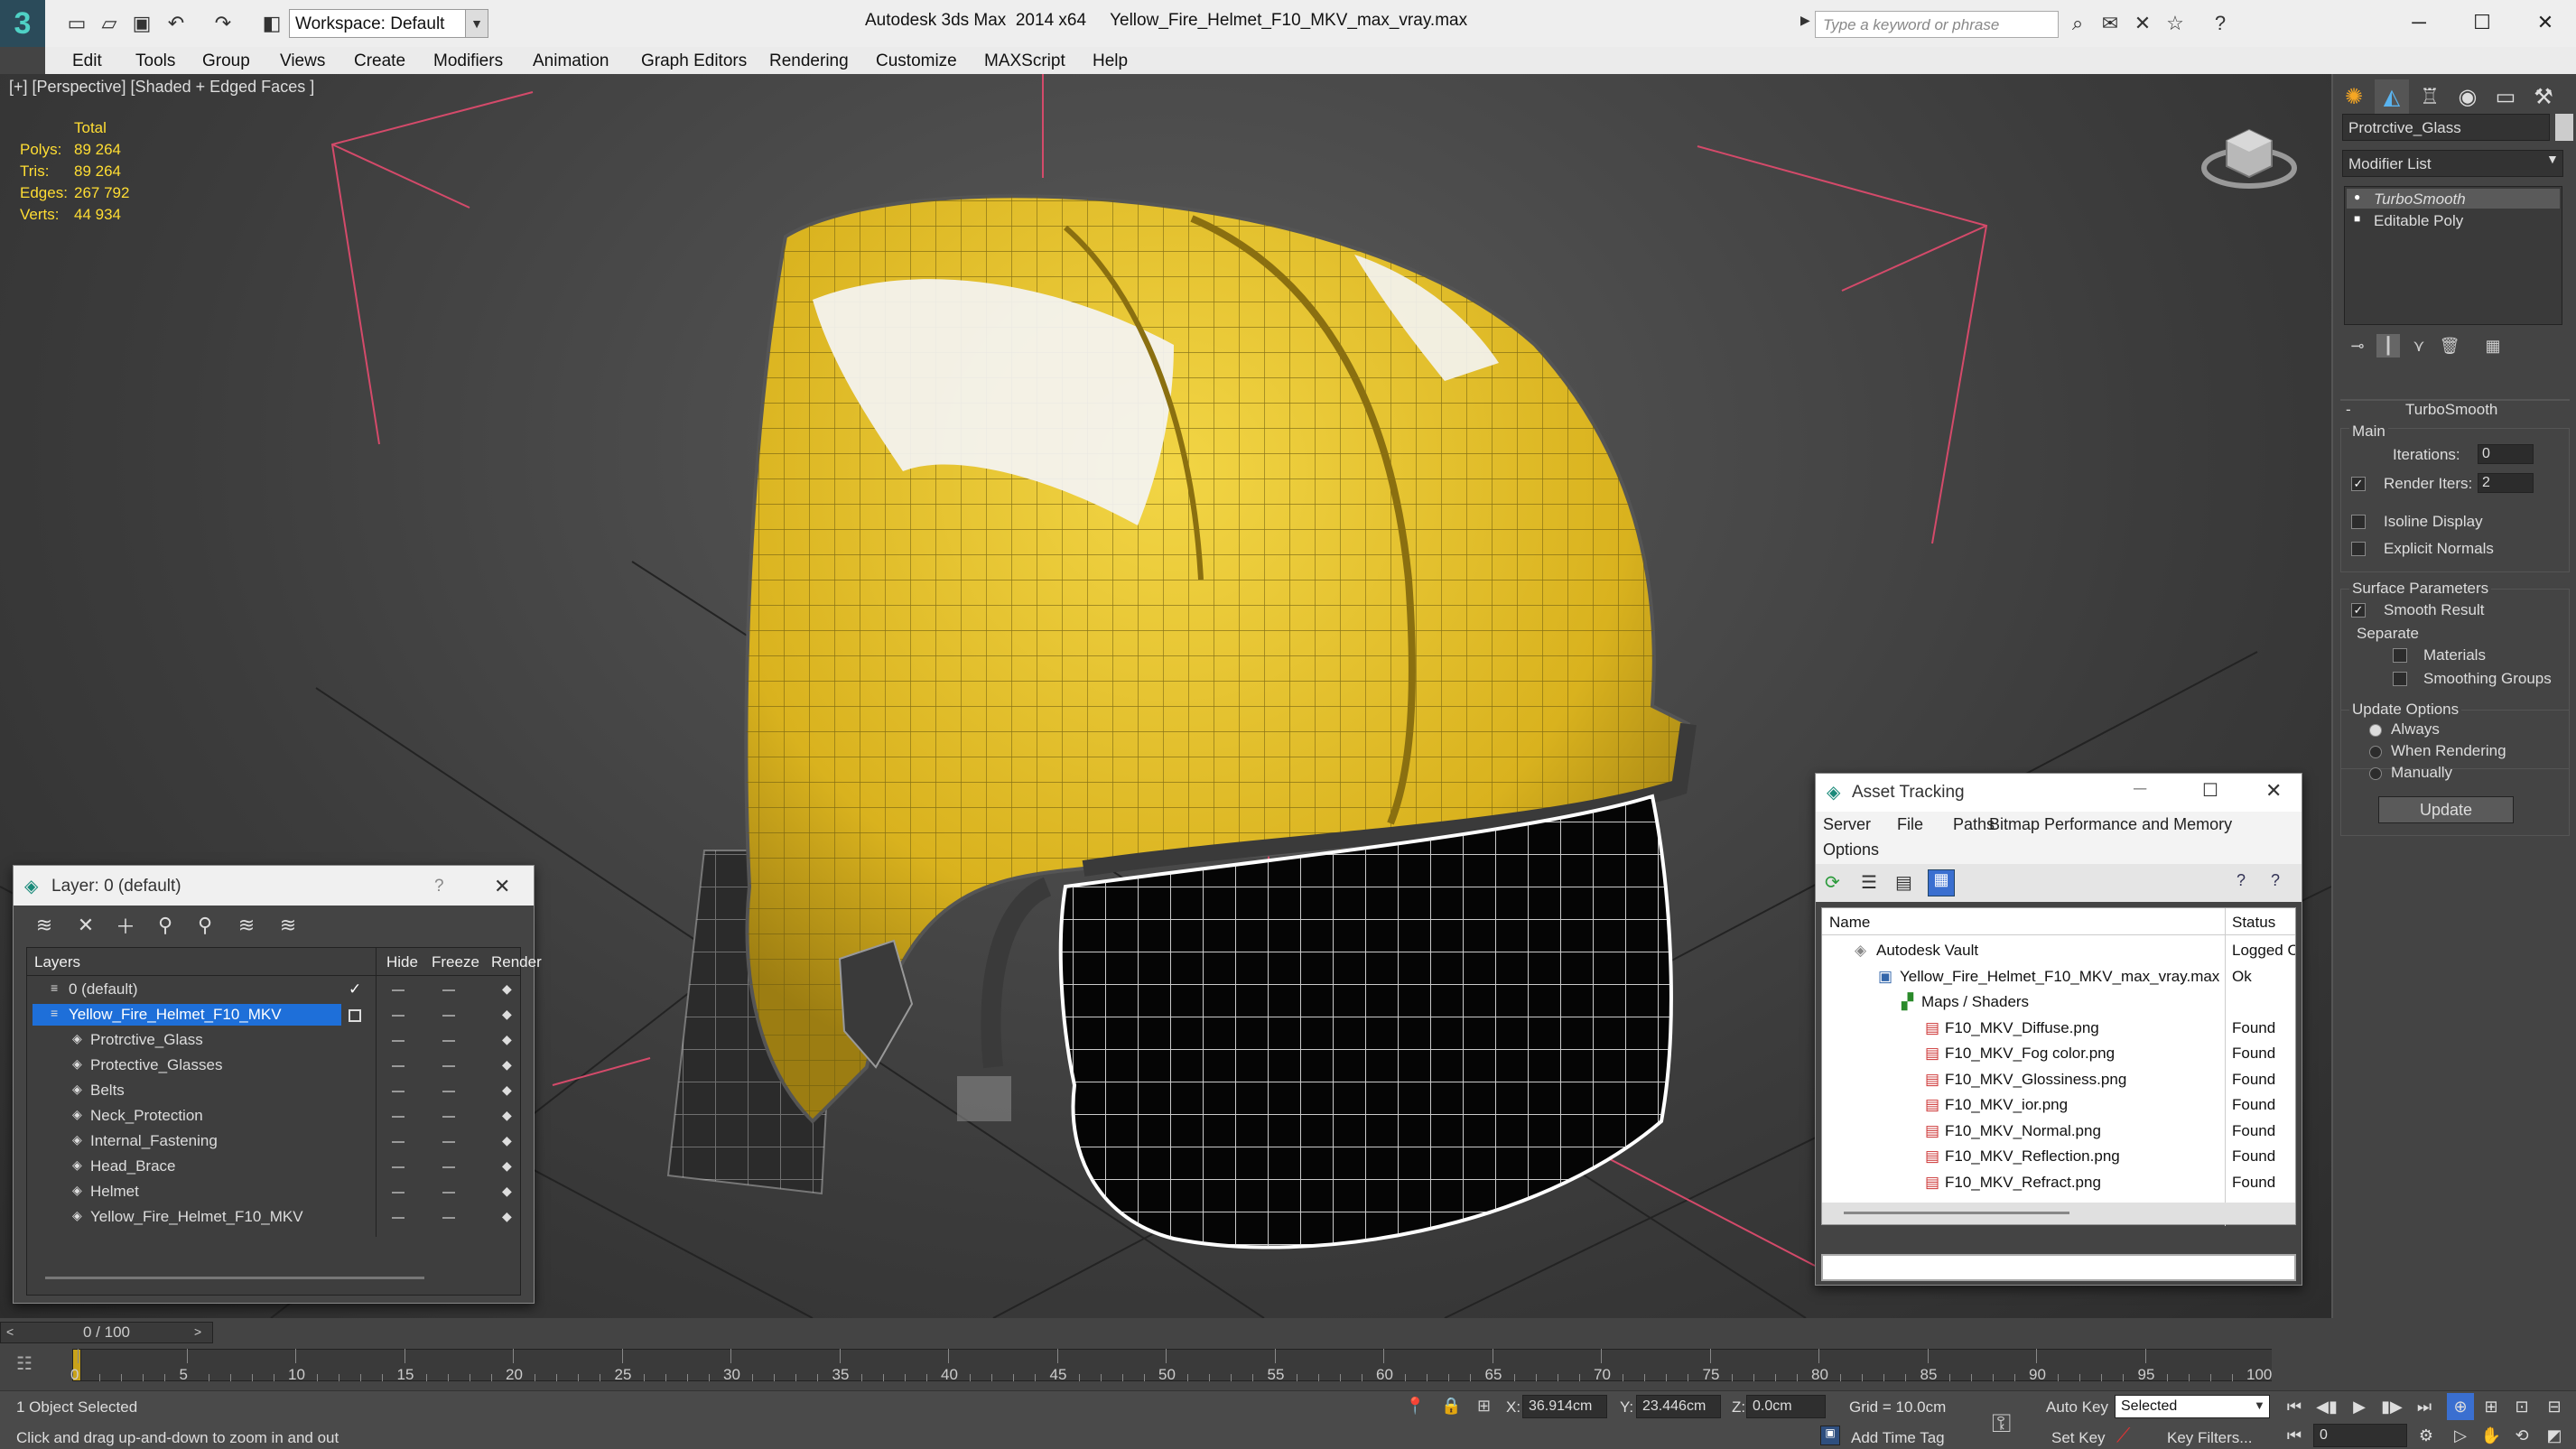 This screenshot has height=1449, width=2576. What do you see at coordinates (273, 989) in the screenshot?
I see `layer-row: ≡ 0 (default) ✓ ◆` at bounding box center [273, 989].